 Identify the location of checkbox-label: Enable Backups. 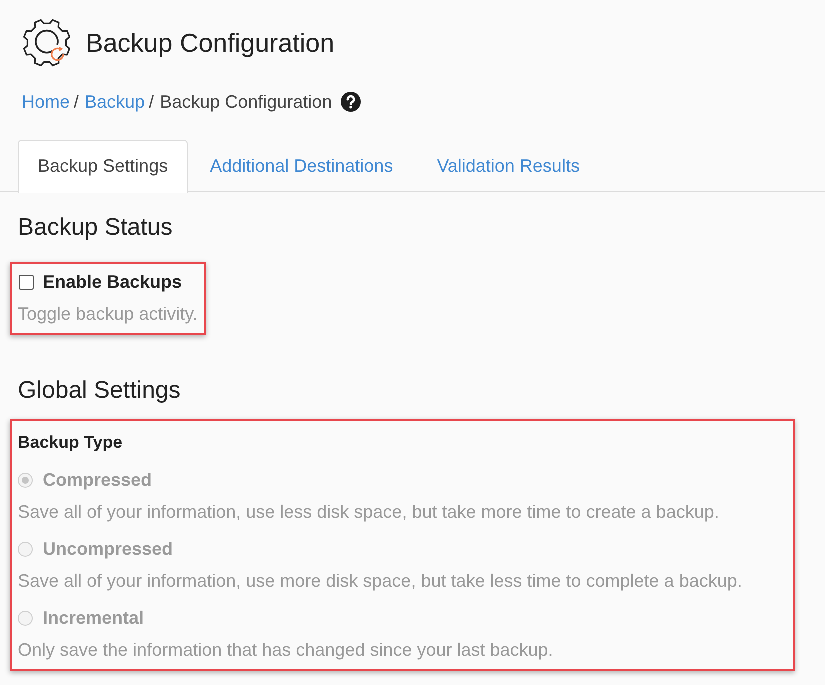
(112, 282).